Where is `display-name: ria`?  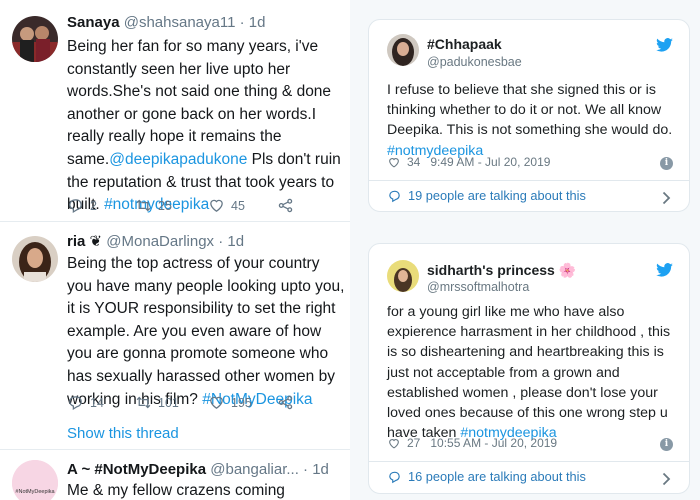 display-name: ria is located at coordinates (76, 241).